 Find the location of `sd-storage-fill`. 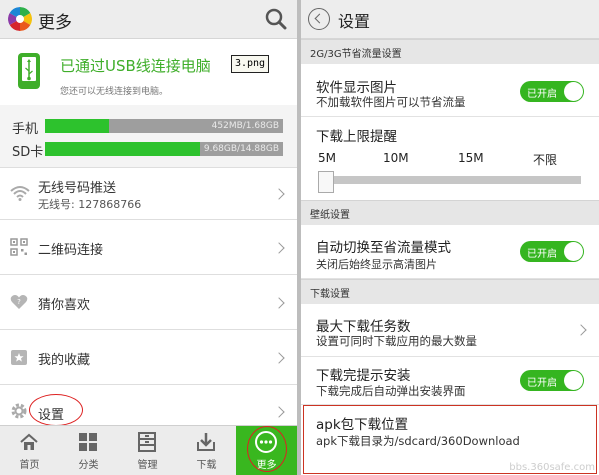

sd-storage-fill is located at coordinates (122, 149).